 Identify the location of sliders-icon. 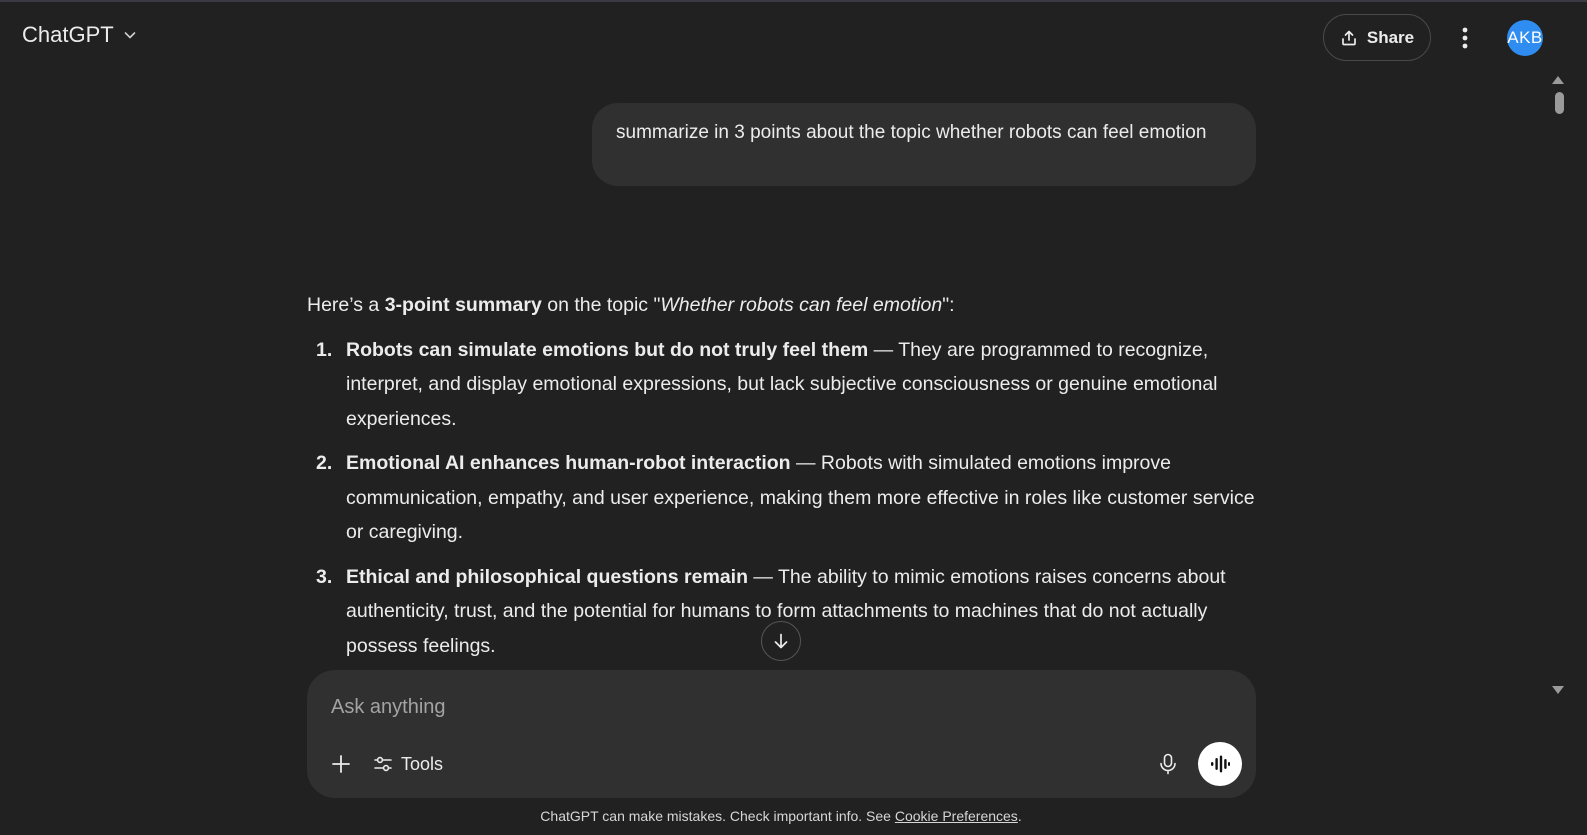
(383, 764).